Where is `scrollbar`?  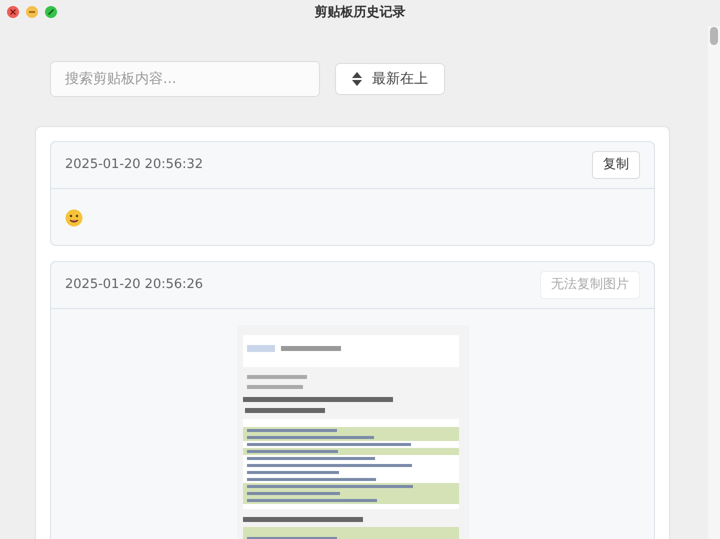 scrollbar is located at coordinates (714, 282).